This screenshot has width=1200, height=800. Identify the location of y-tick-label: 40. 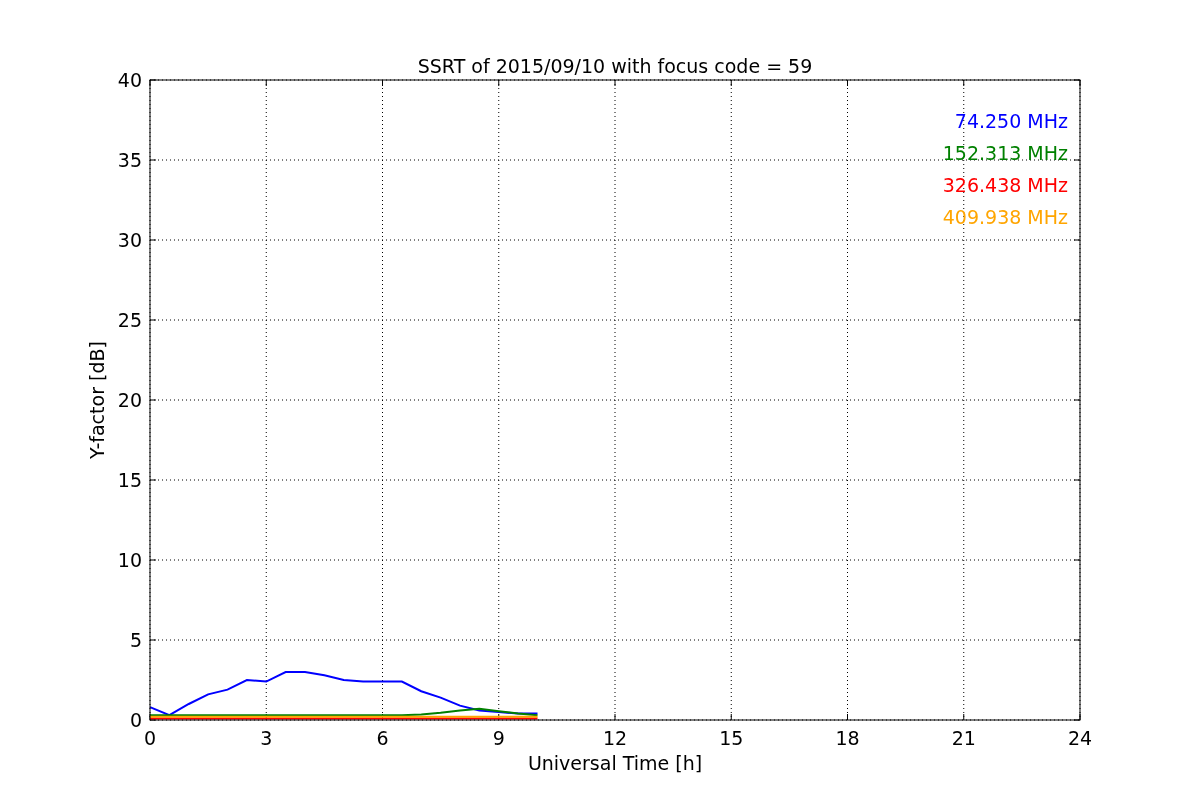
(129, 80).